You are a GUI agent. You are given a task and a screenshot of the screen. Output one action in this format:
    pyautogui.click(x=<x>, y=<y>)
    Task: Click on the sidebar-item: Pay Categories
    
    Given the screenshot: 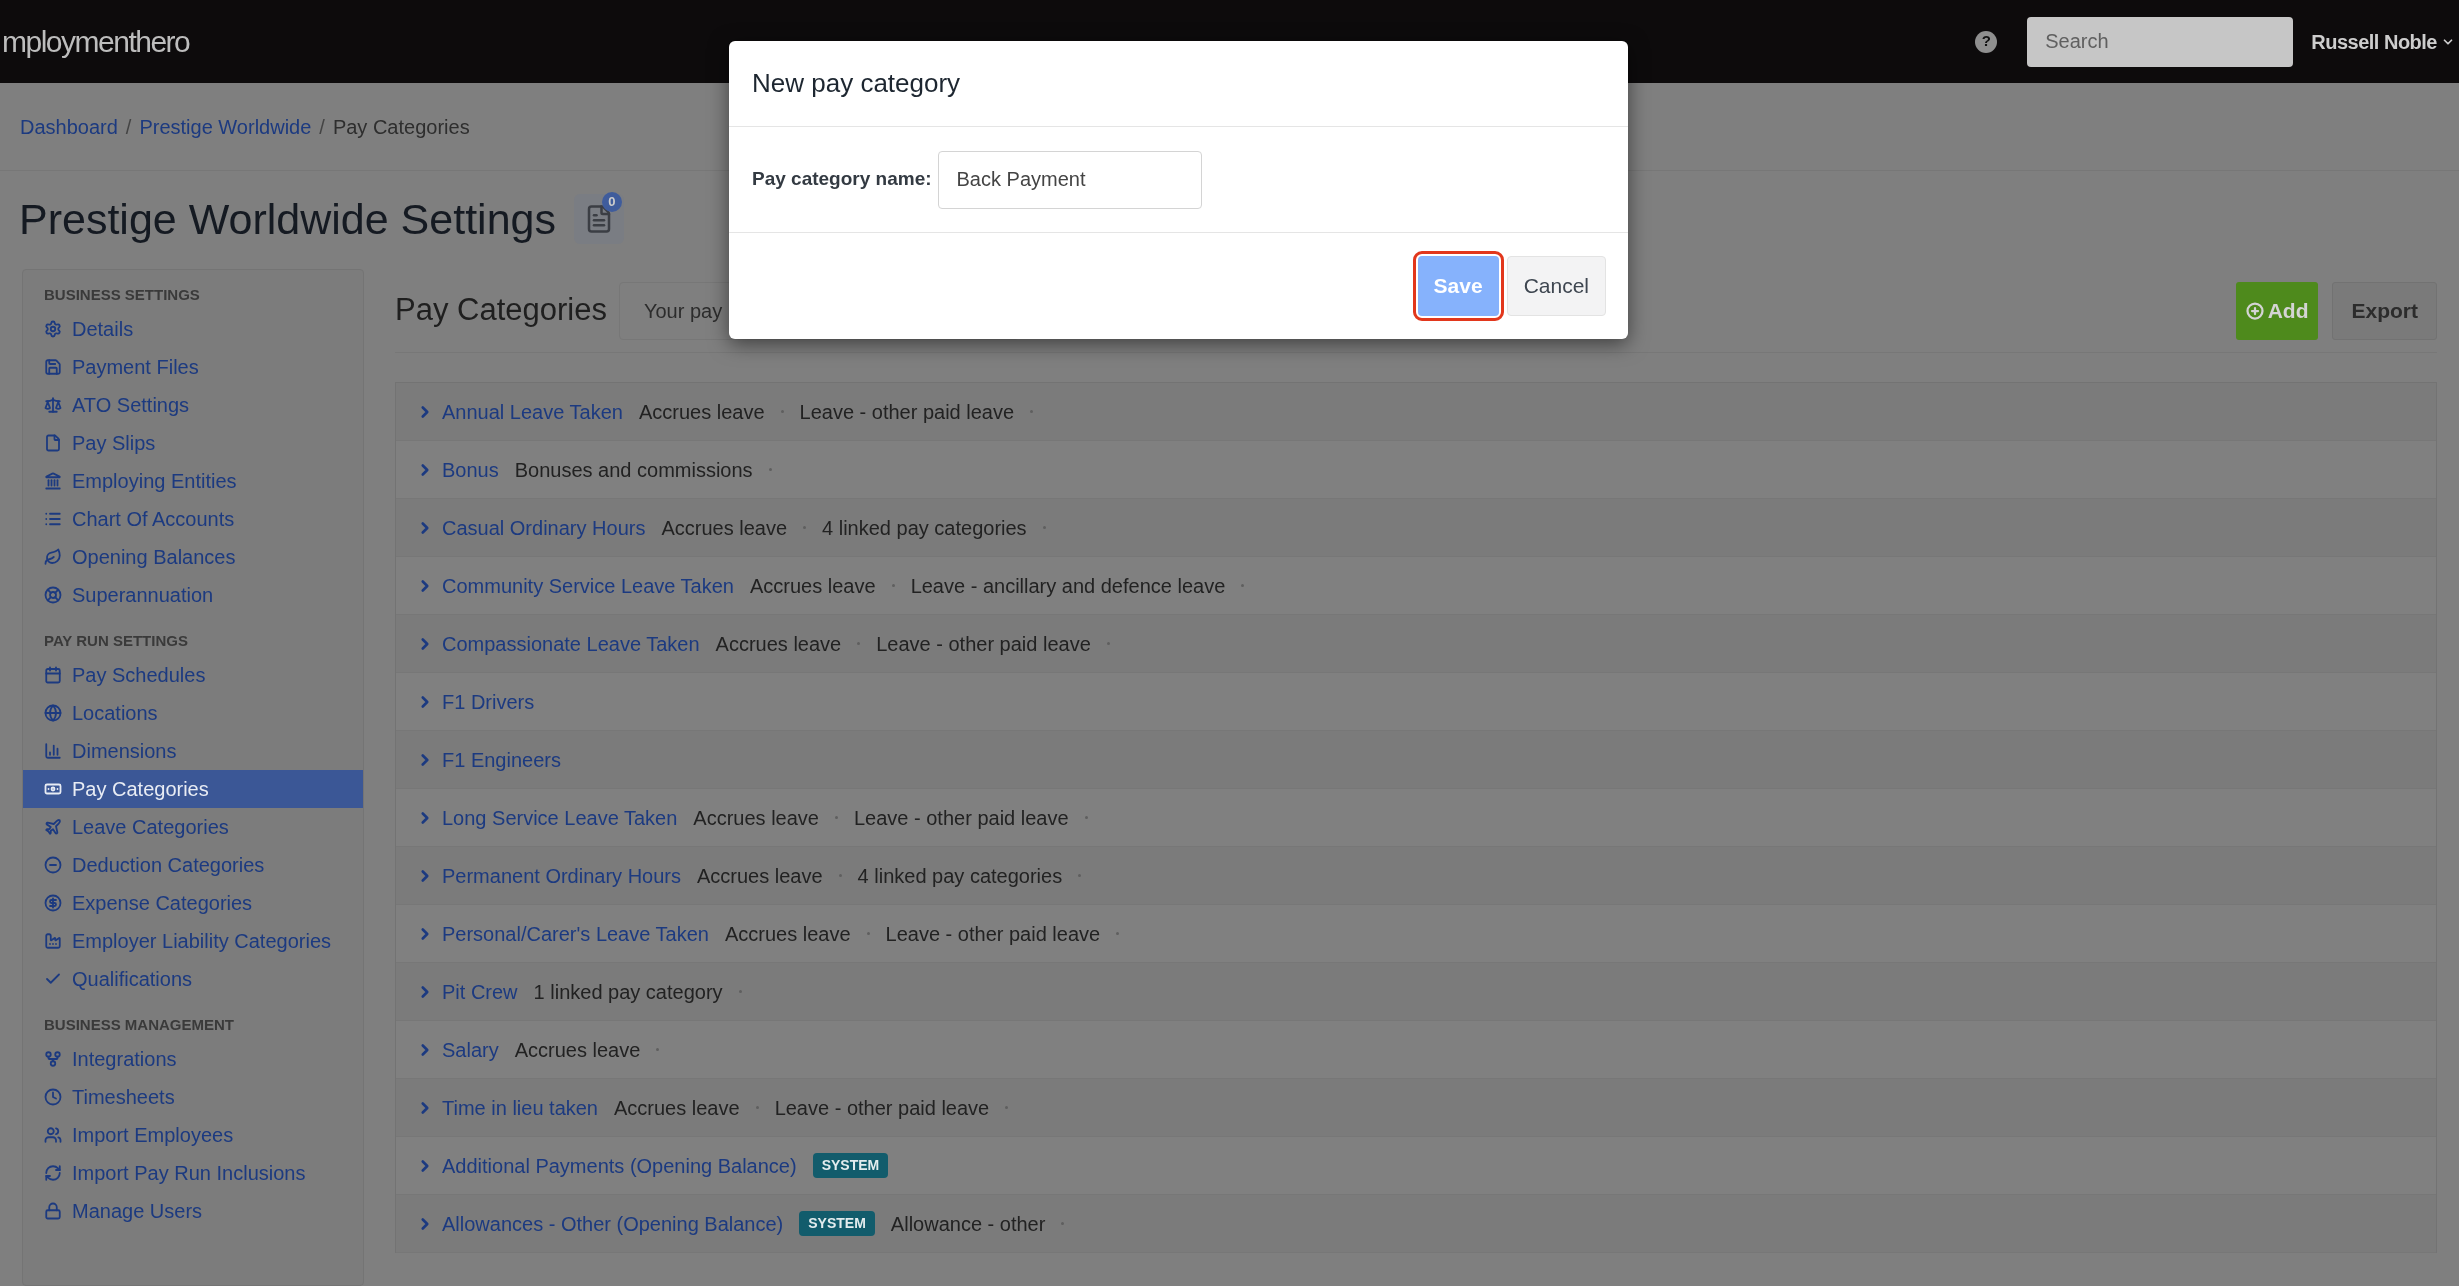 What is the action you would take?
    pyautogui.click(x=193, y=789)
    